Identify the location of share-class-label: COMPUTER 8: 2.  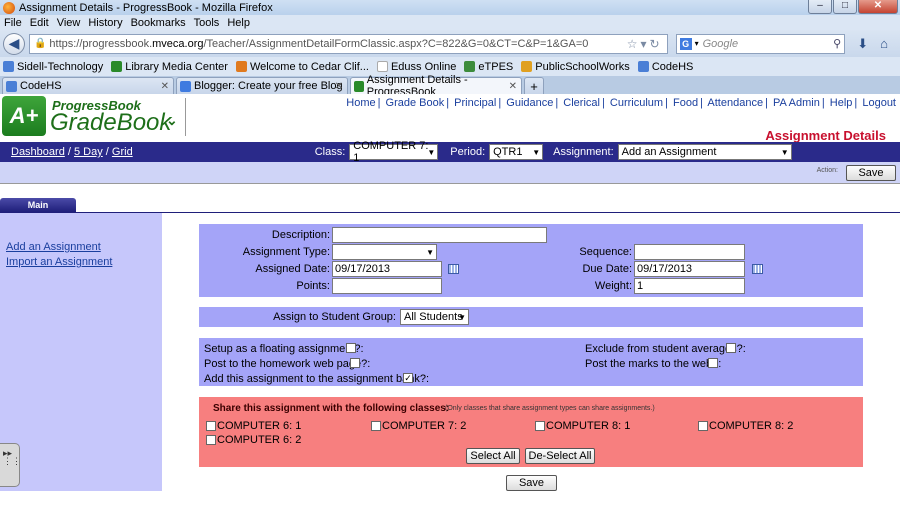
(751, 426).